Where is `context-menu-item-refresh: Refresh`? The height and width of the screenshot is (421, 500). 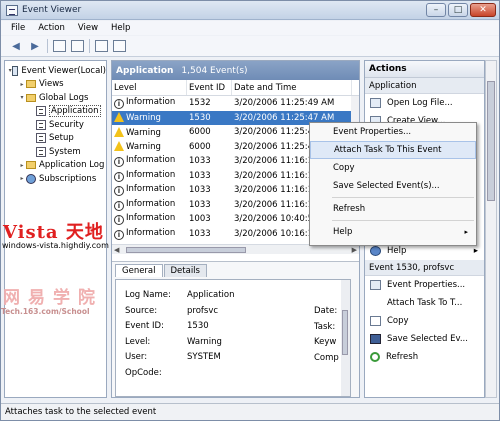
context-menu-item-refresh: Refresh is located at coordinates (393, 209).